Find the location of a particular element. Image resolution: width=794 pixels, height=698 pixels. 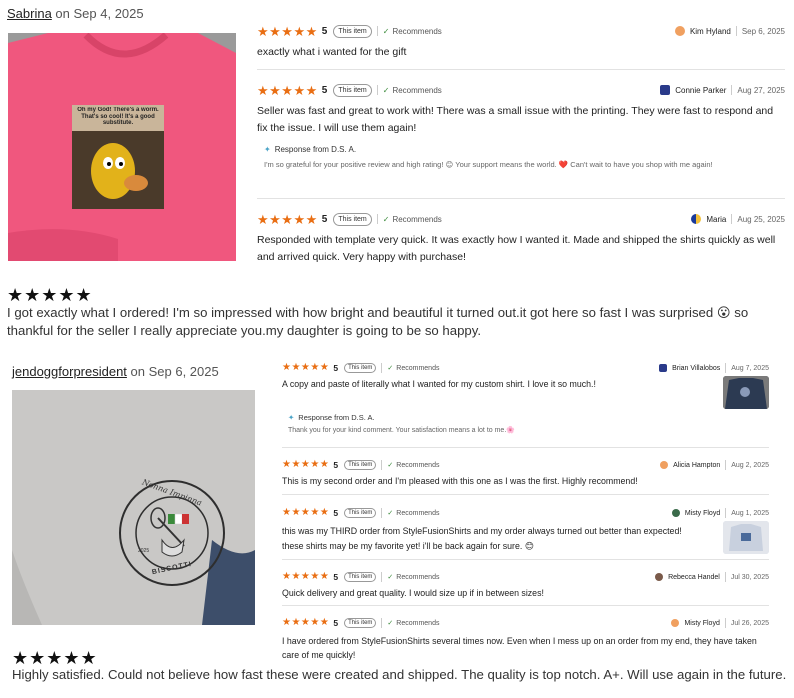

navy-shirt-photo-icon is located at coordinates (746, 392).